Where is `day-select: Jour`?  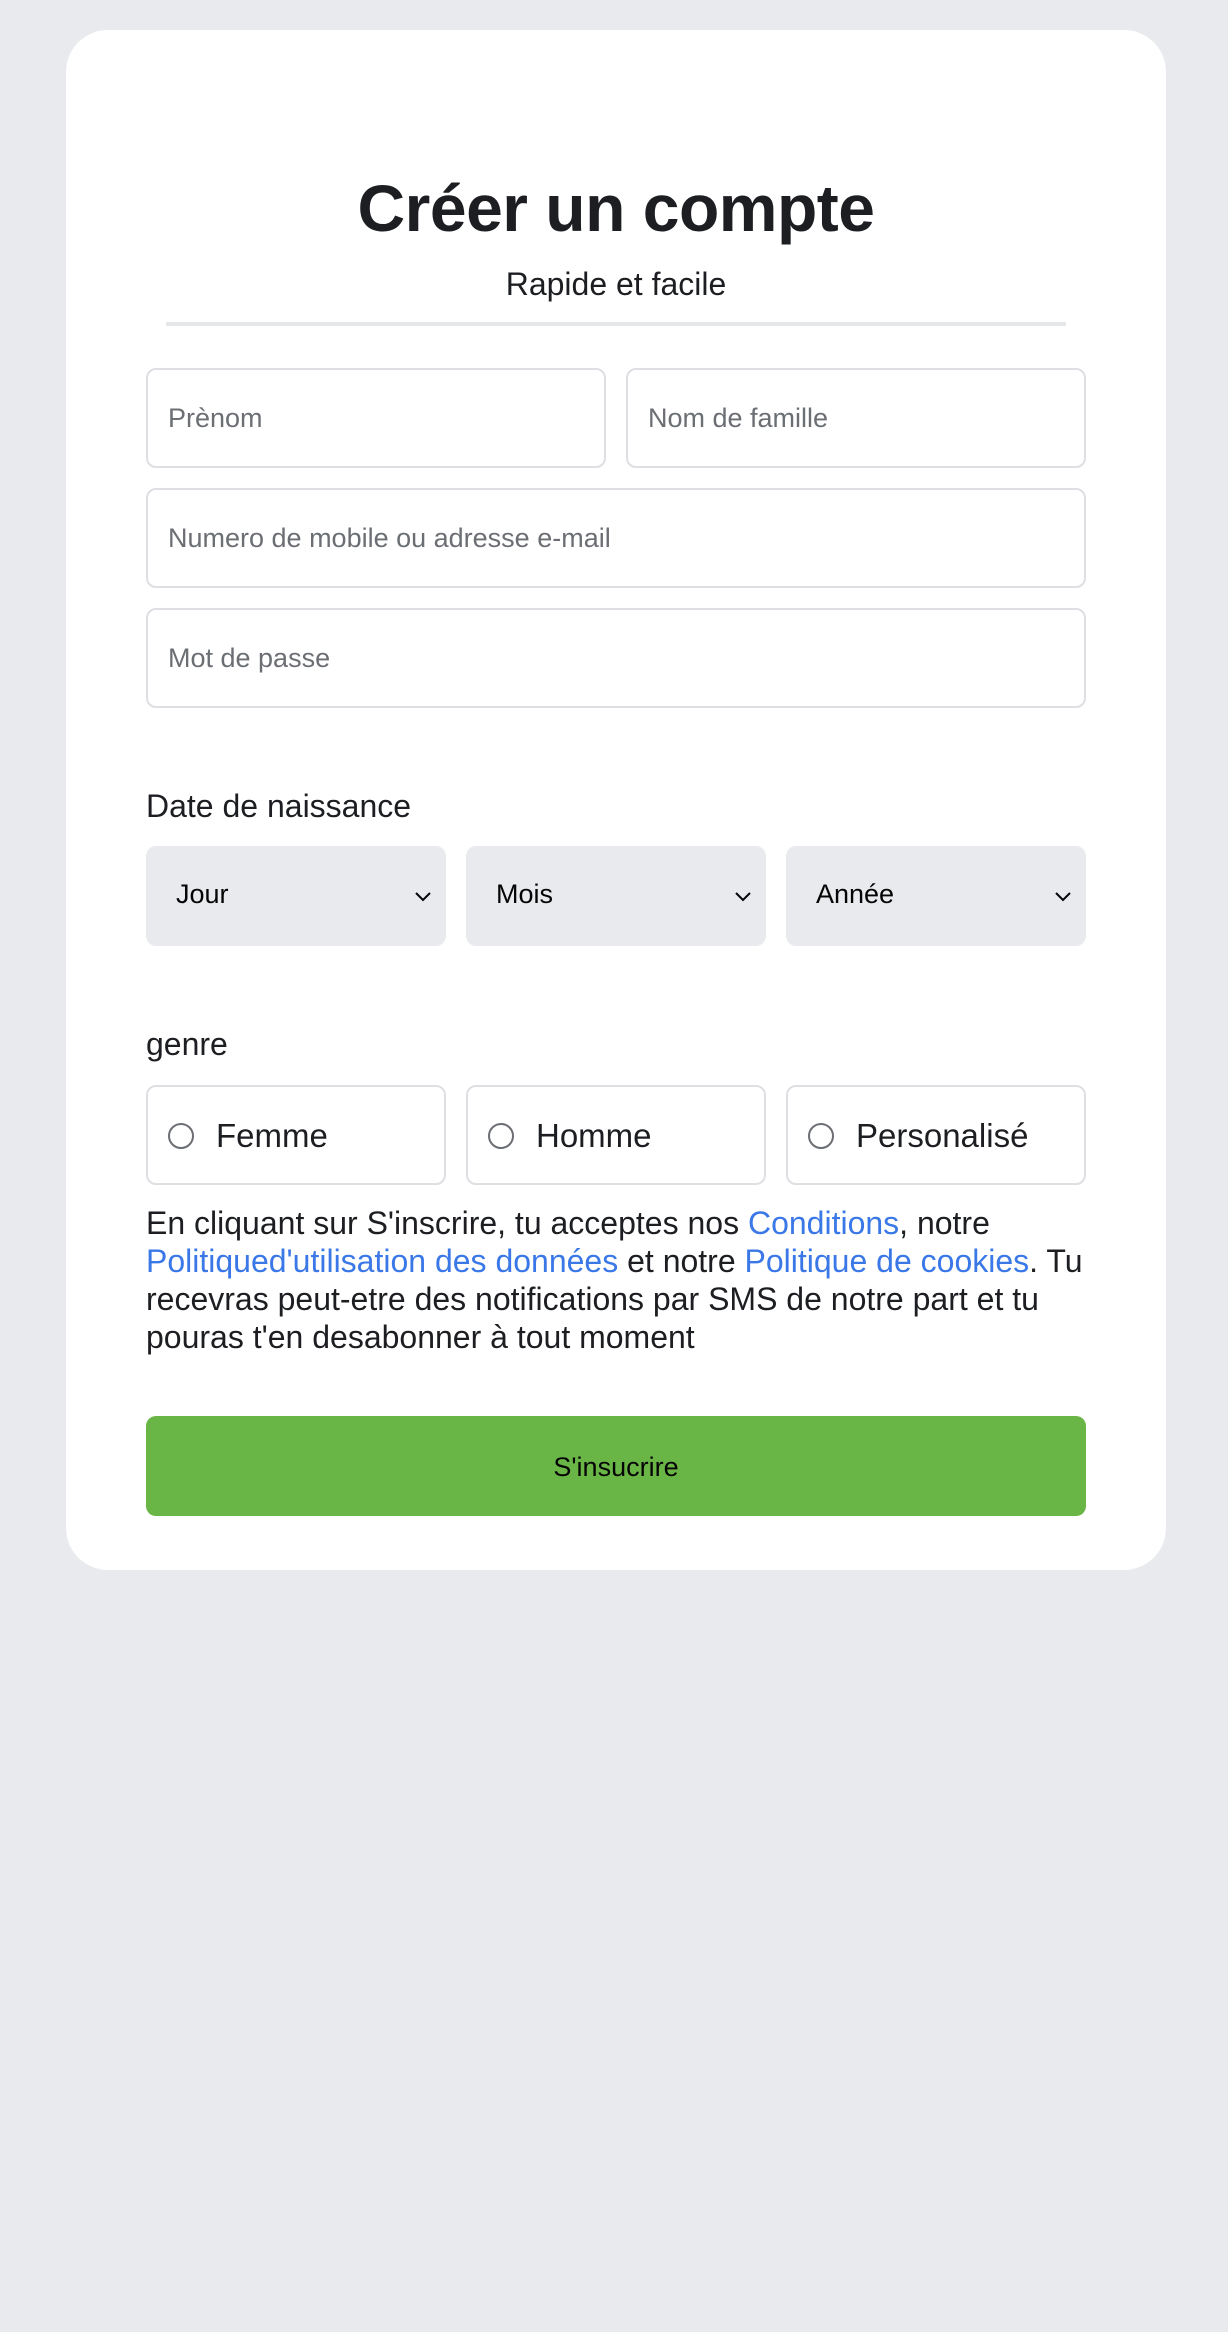 day-select: Jour is located at coordinates (296, 896).